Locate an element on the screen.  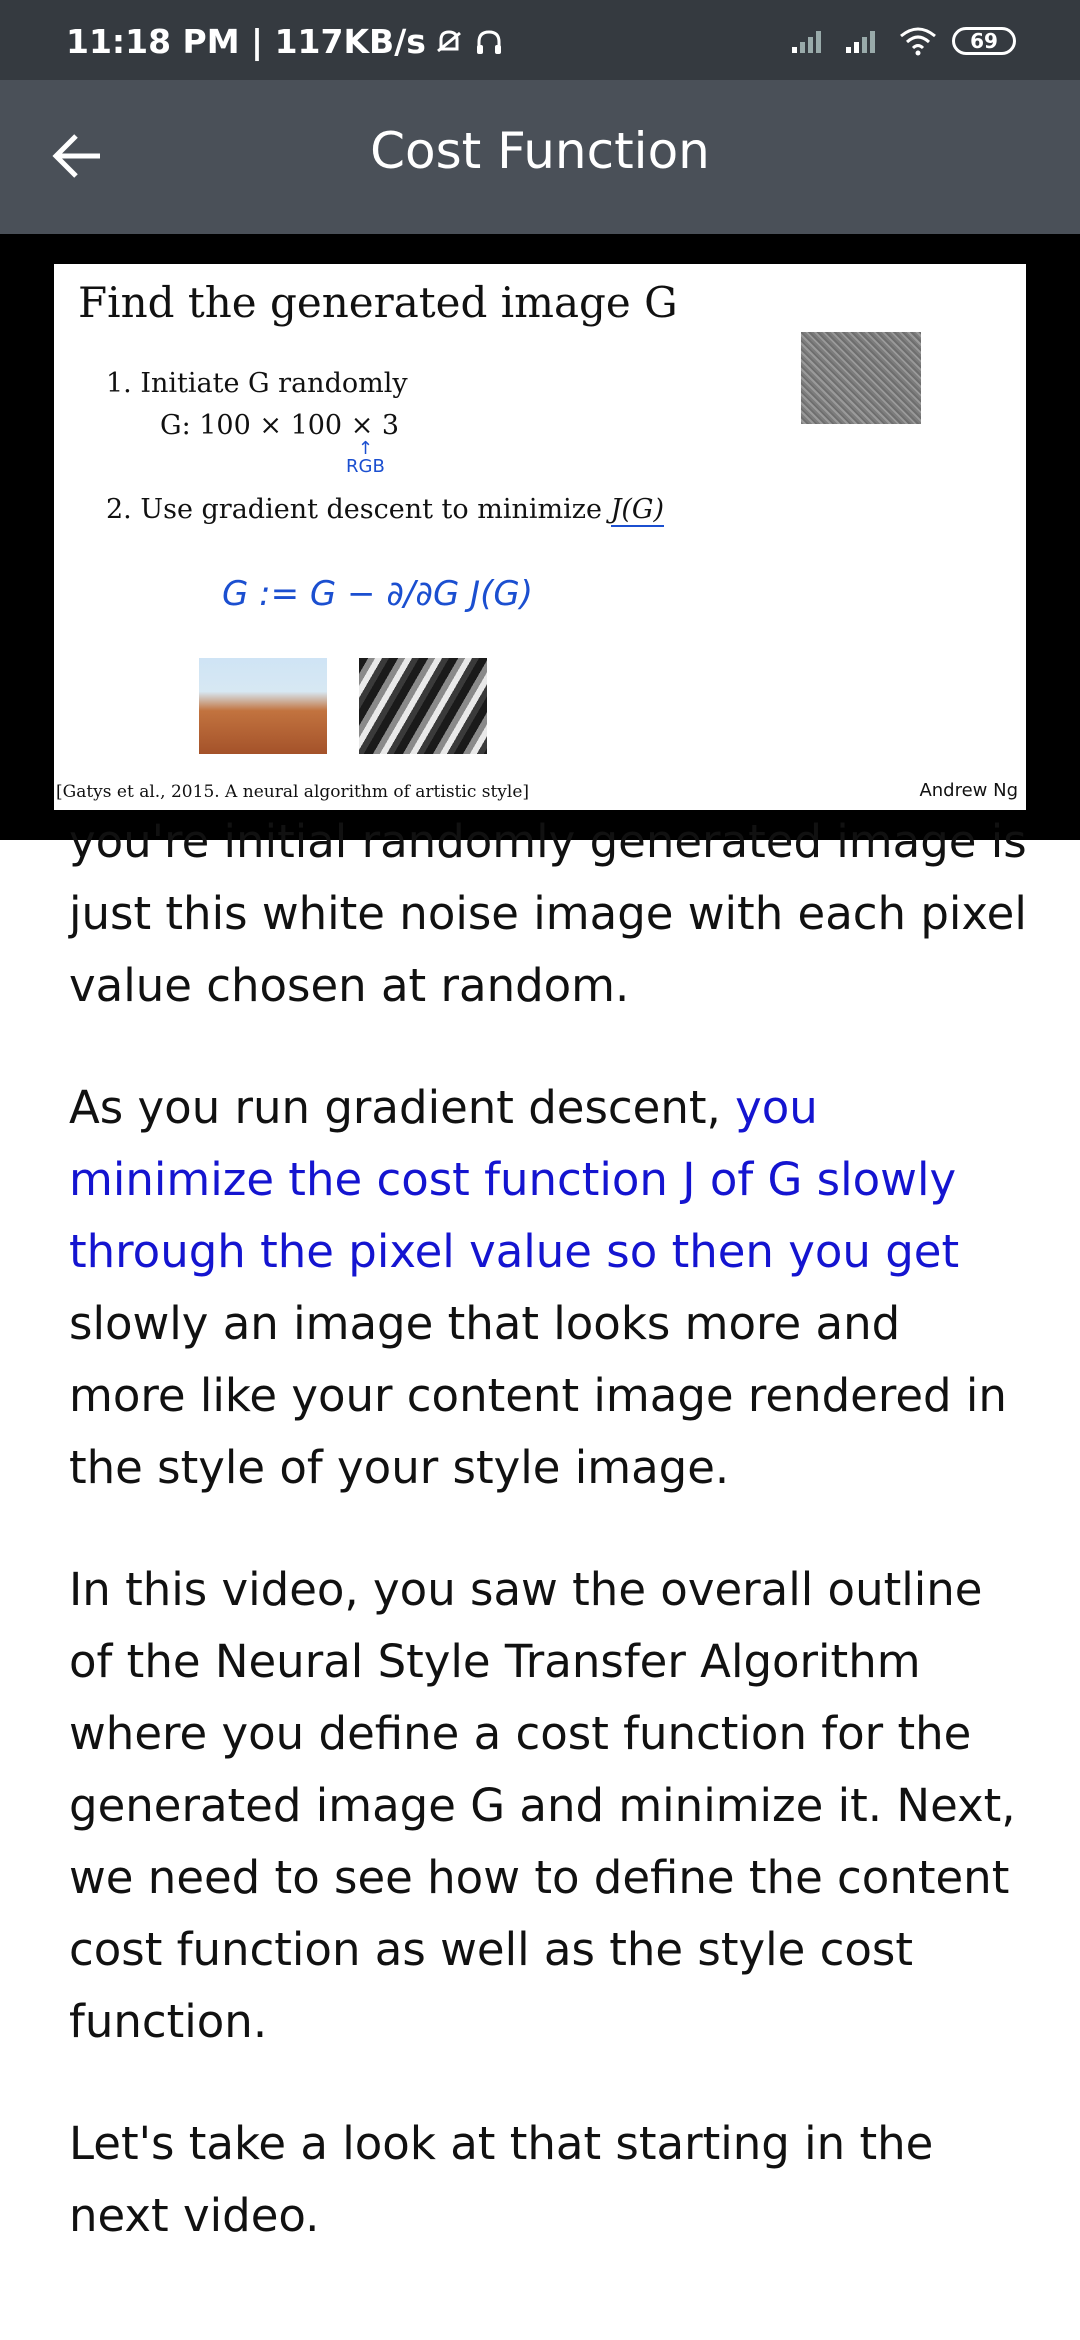
status-time-speed: 11:18 PM | 117KB/s is located at coordinates (246, 41).